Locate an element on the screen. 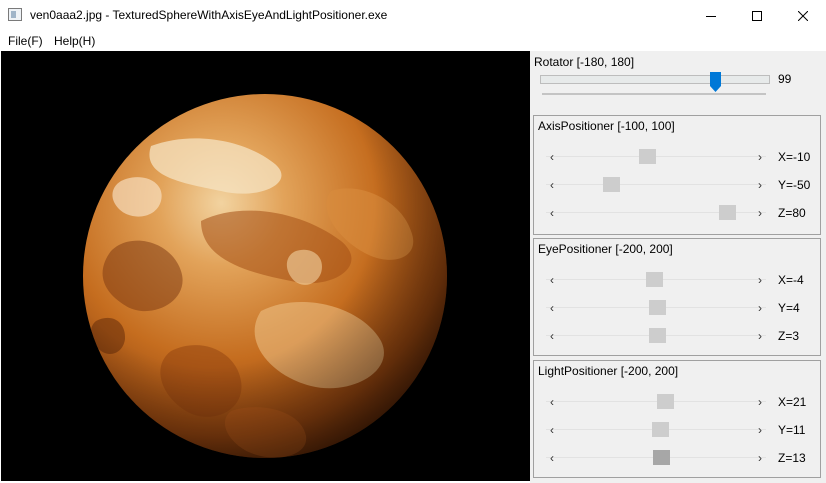 The height and width of the screenshot is (483, 826). rotator-value: 99 is located at coordinates (785, 79).